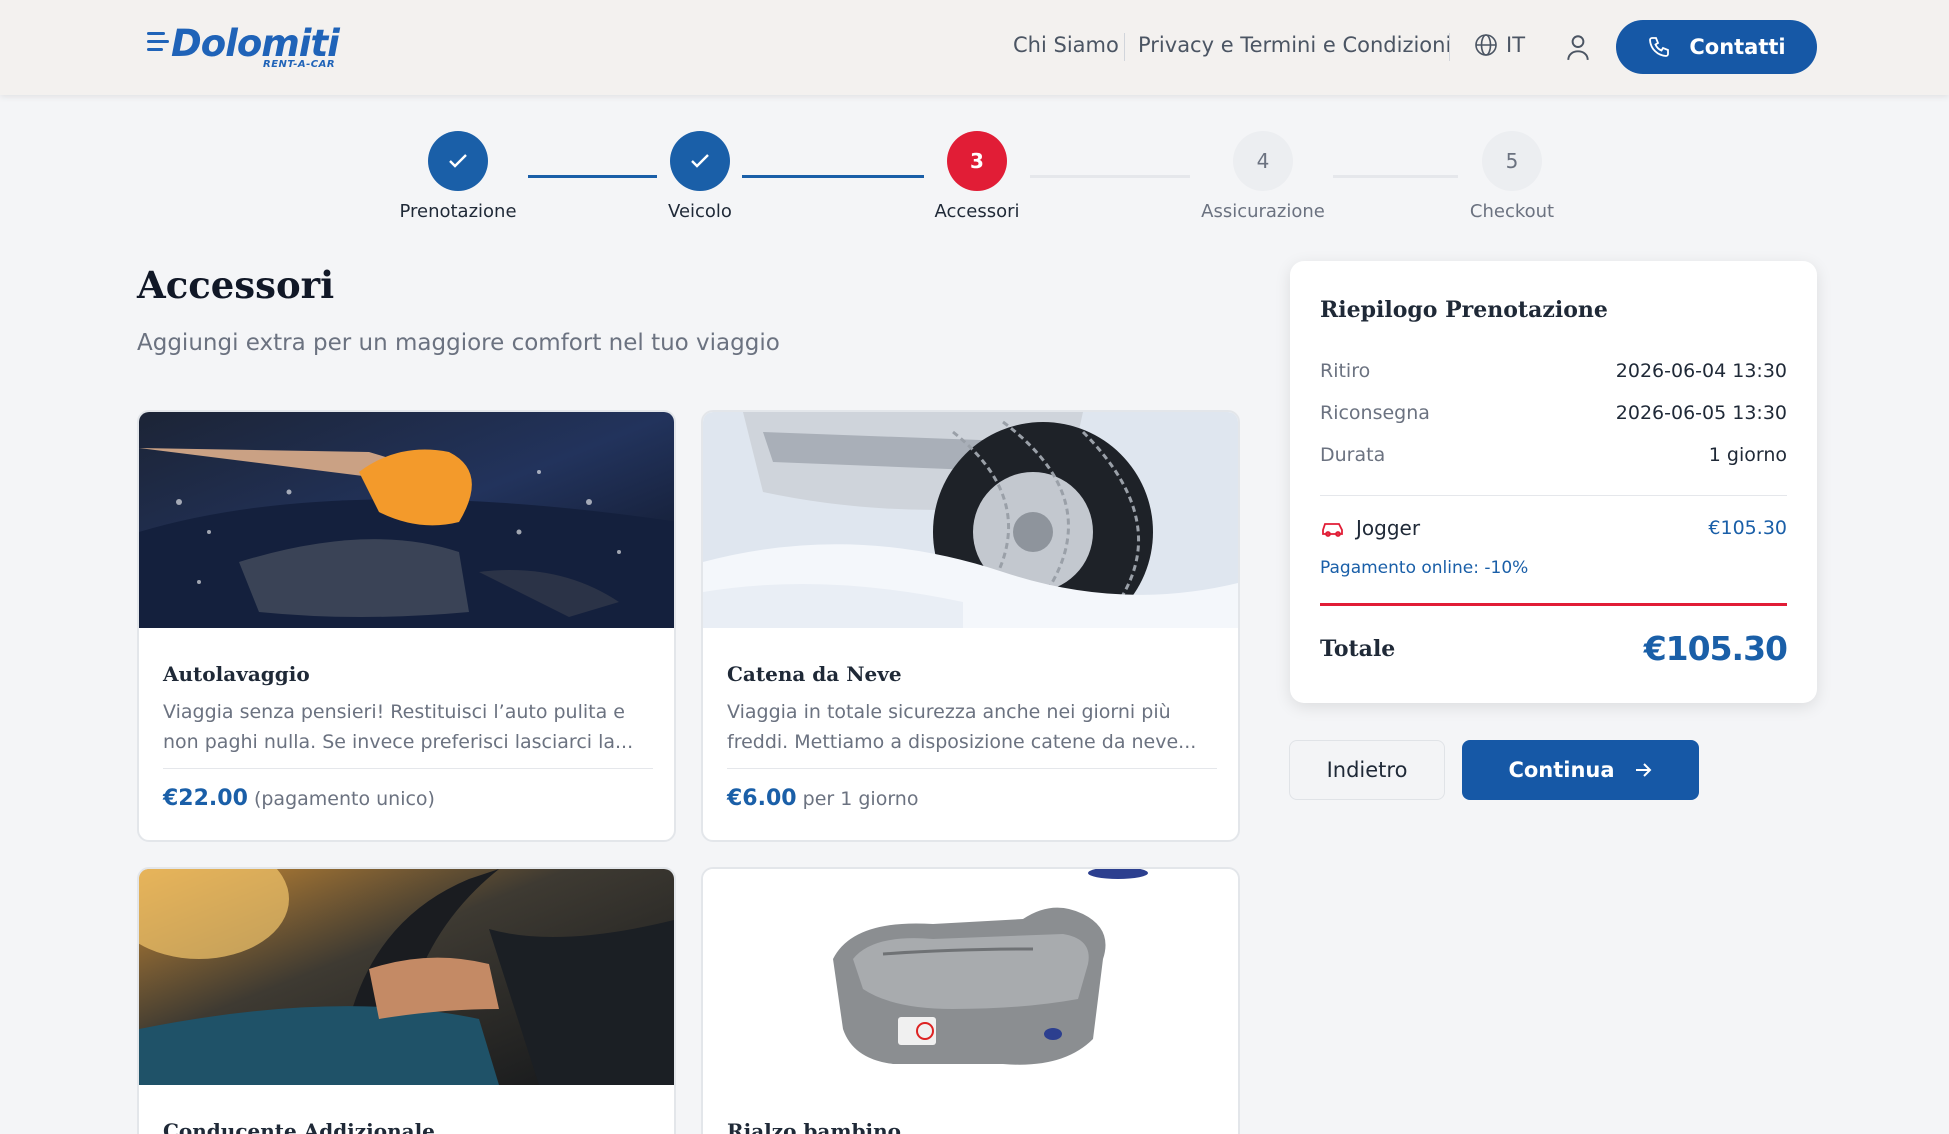 This screenshot has width=1949, height=1134. What do you see at coordinates (1464, 310) in the screenshot?
I see `summary-title: Riepilogo Prenotazione` at bounding box center [1464, 310].